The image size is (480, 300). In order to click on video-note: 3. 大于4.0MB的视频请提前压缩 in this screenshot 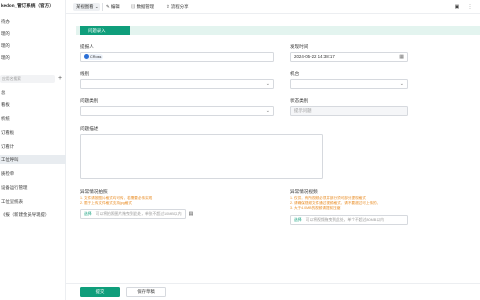, I will do `click(315, 208)`.